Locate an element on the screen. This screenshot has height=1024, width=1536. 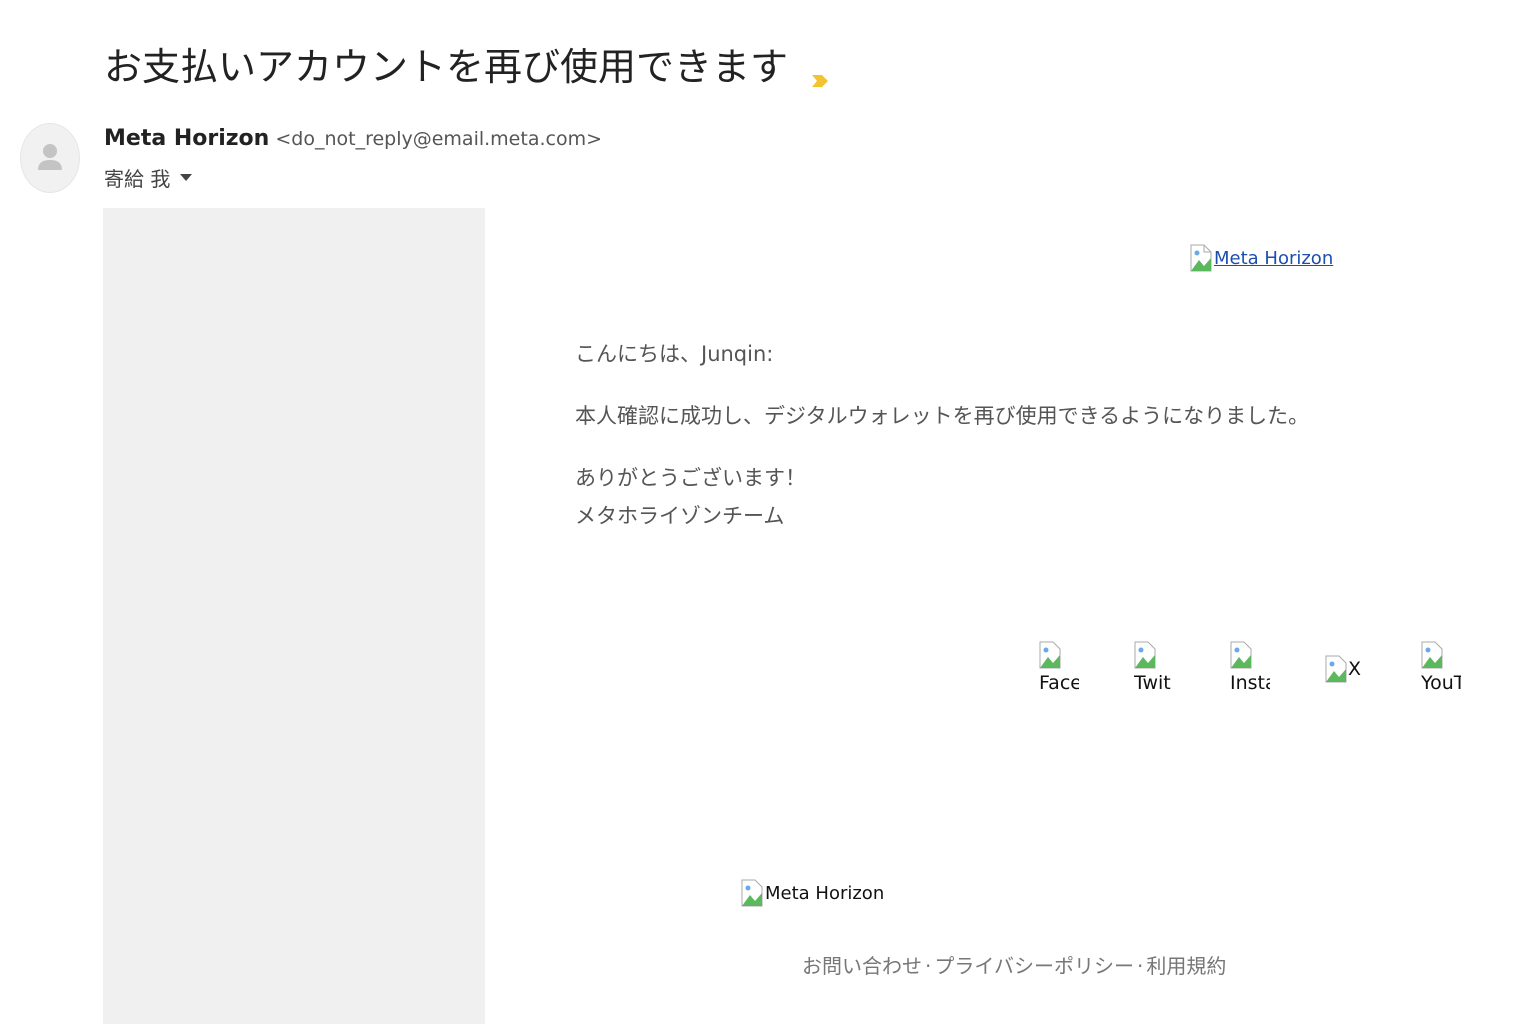
facebook-icon is located at coordinates (1050, 655).